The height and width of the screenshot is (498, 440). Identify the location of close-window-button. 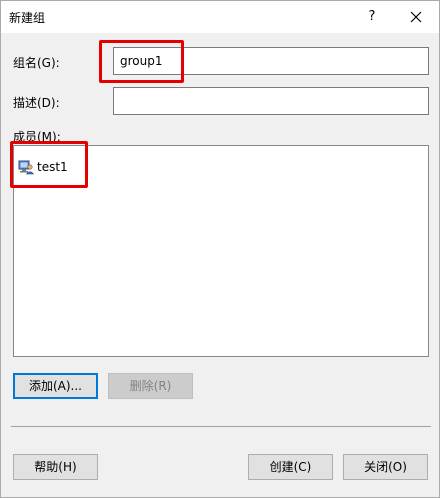
(416, 17).